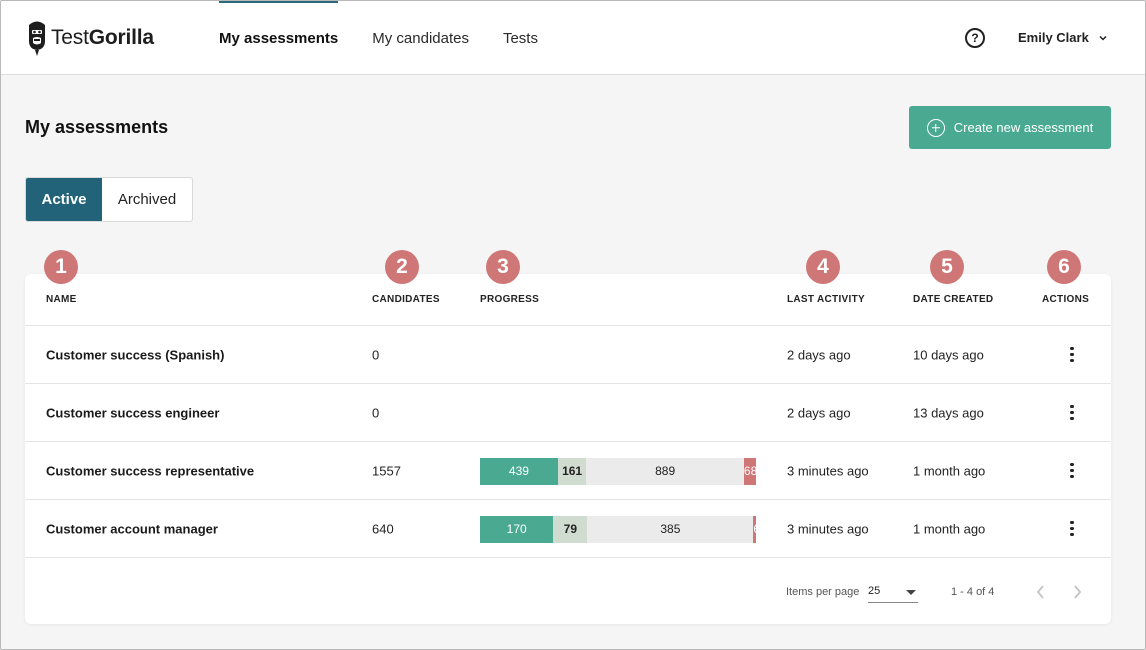 The image size is (1146, 650). Describe the element at coordinates (520, 38) in the screenshot. I see `nav-tests: Tests` at that location.